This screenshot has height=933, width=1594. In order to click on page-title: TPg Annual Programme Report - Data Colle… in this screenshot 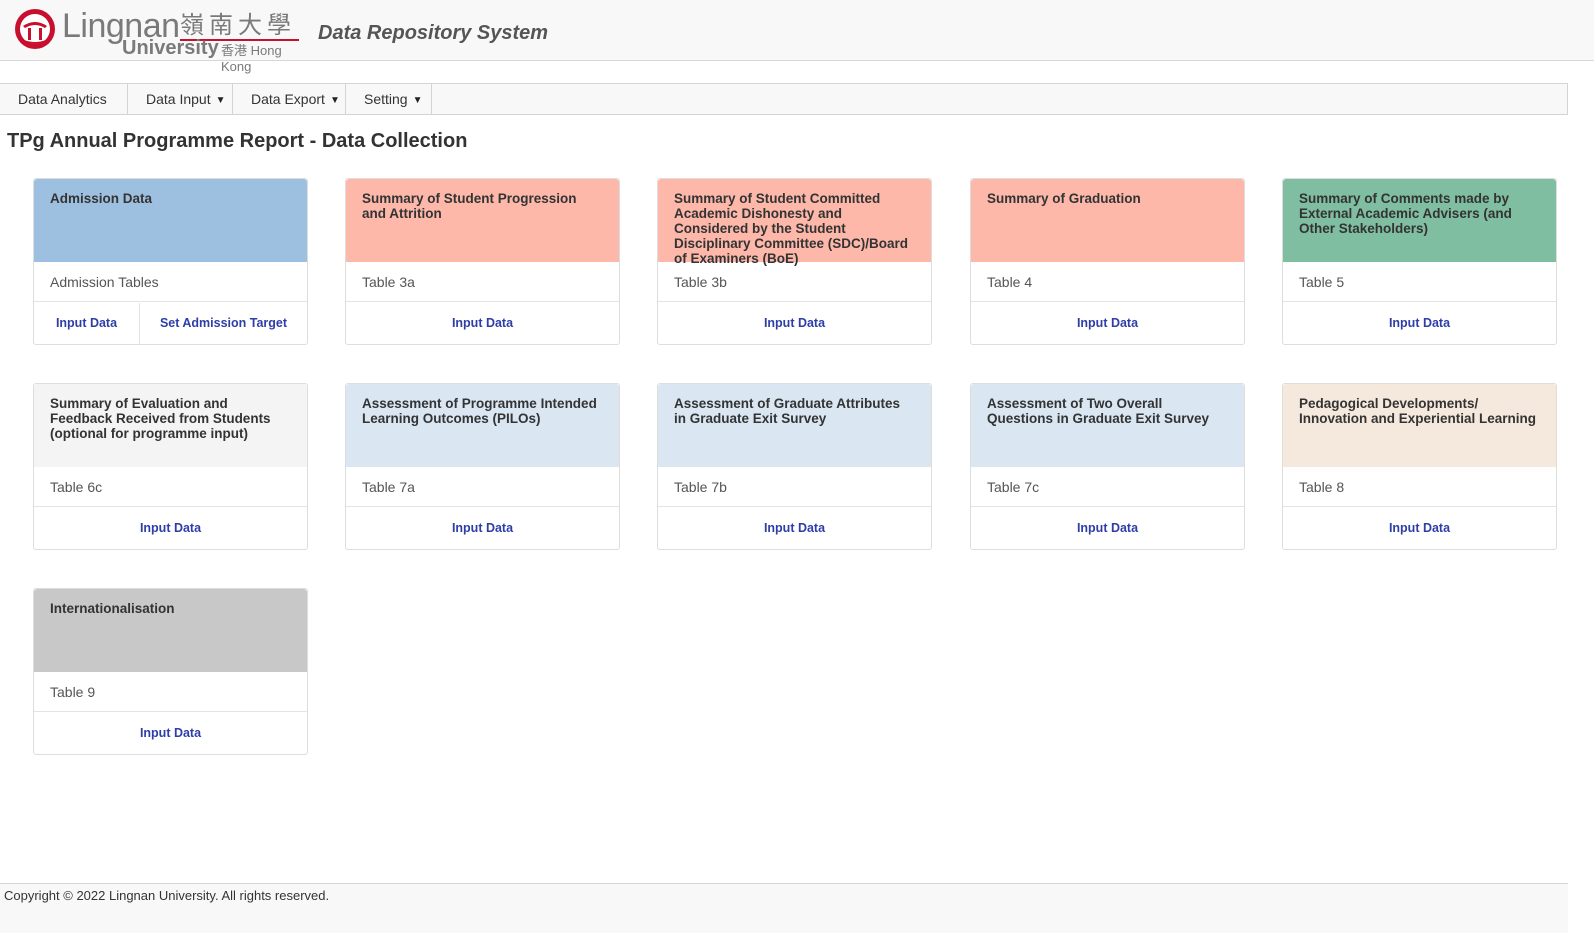, I will do `click(237, 141)`.